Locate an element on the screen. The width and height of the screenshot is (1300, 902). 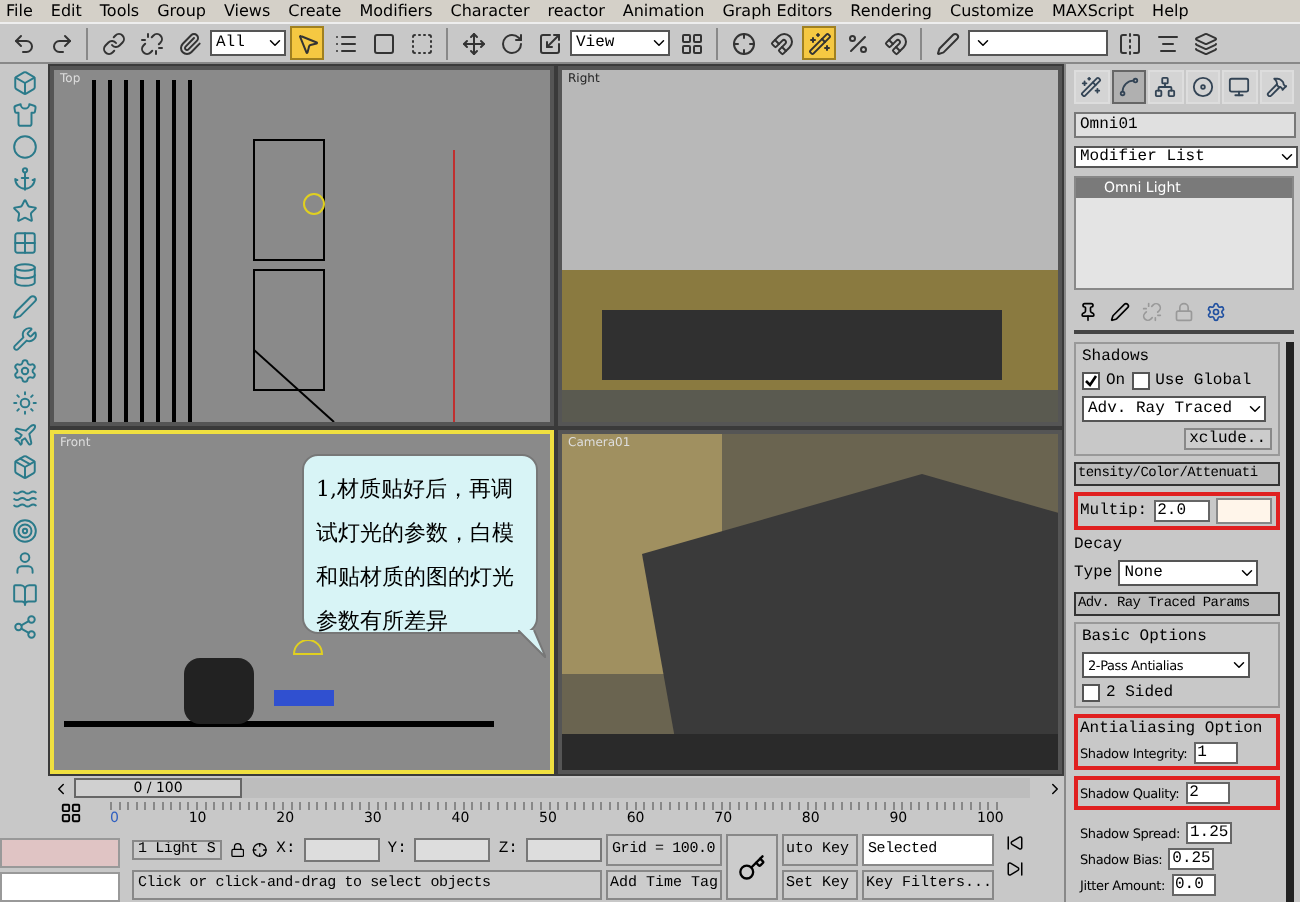
bind-icon is located at coordinates (189, 43).